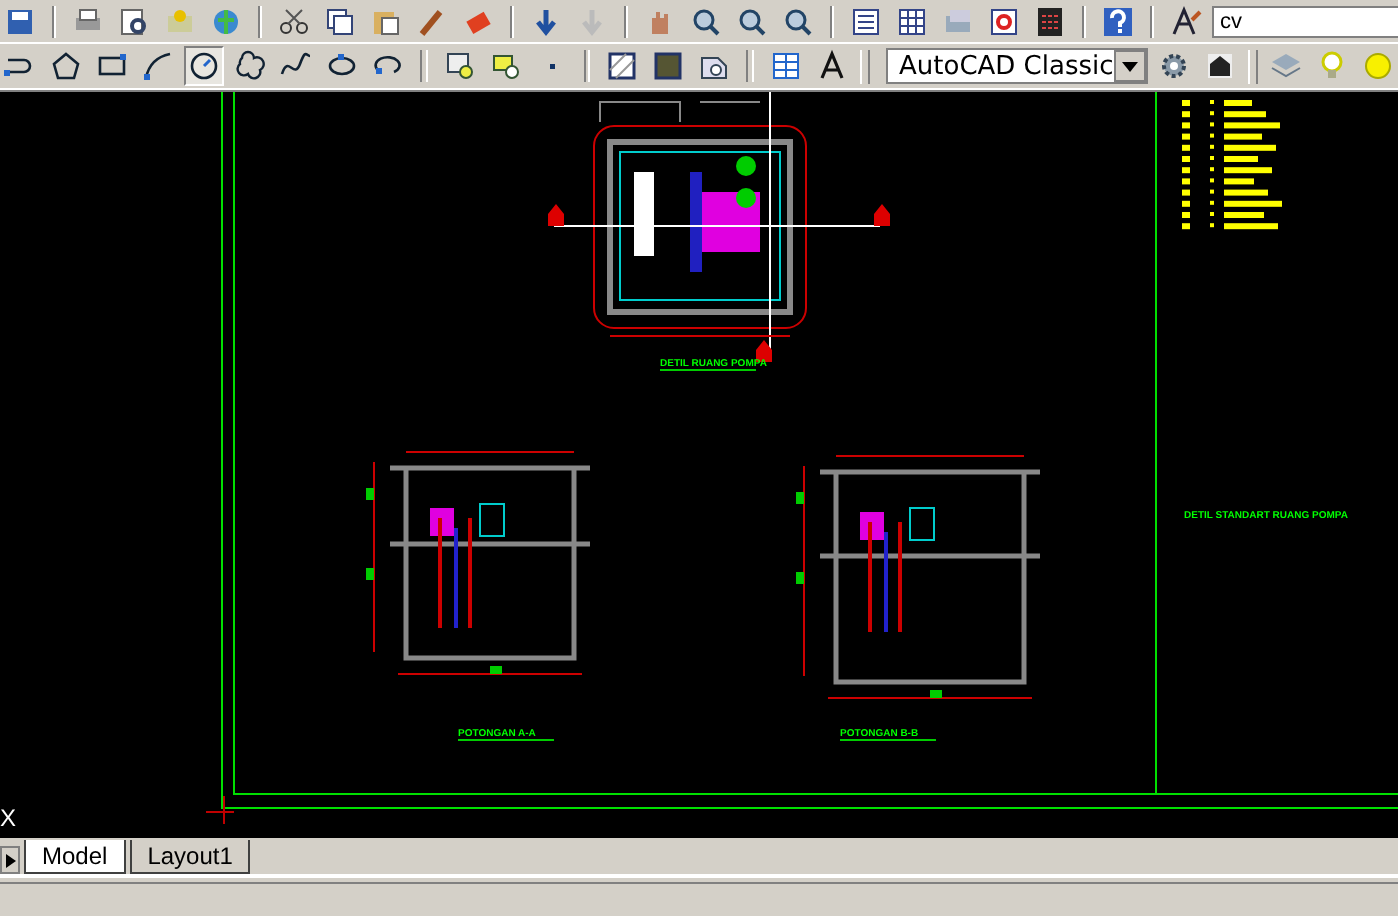  What do you see at coordinates (75, 857) in the screenshot?
I see `layout-tab: Model` at bounding box center [75, 857].